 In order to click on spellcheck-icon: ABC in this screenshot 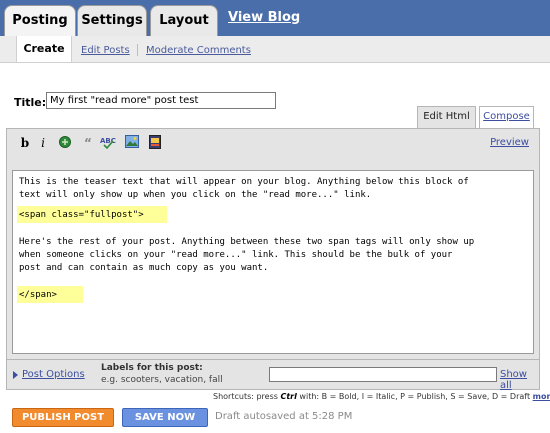, I will do `click(108, 143)`.